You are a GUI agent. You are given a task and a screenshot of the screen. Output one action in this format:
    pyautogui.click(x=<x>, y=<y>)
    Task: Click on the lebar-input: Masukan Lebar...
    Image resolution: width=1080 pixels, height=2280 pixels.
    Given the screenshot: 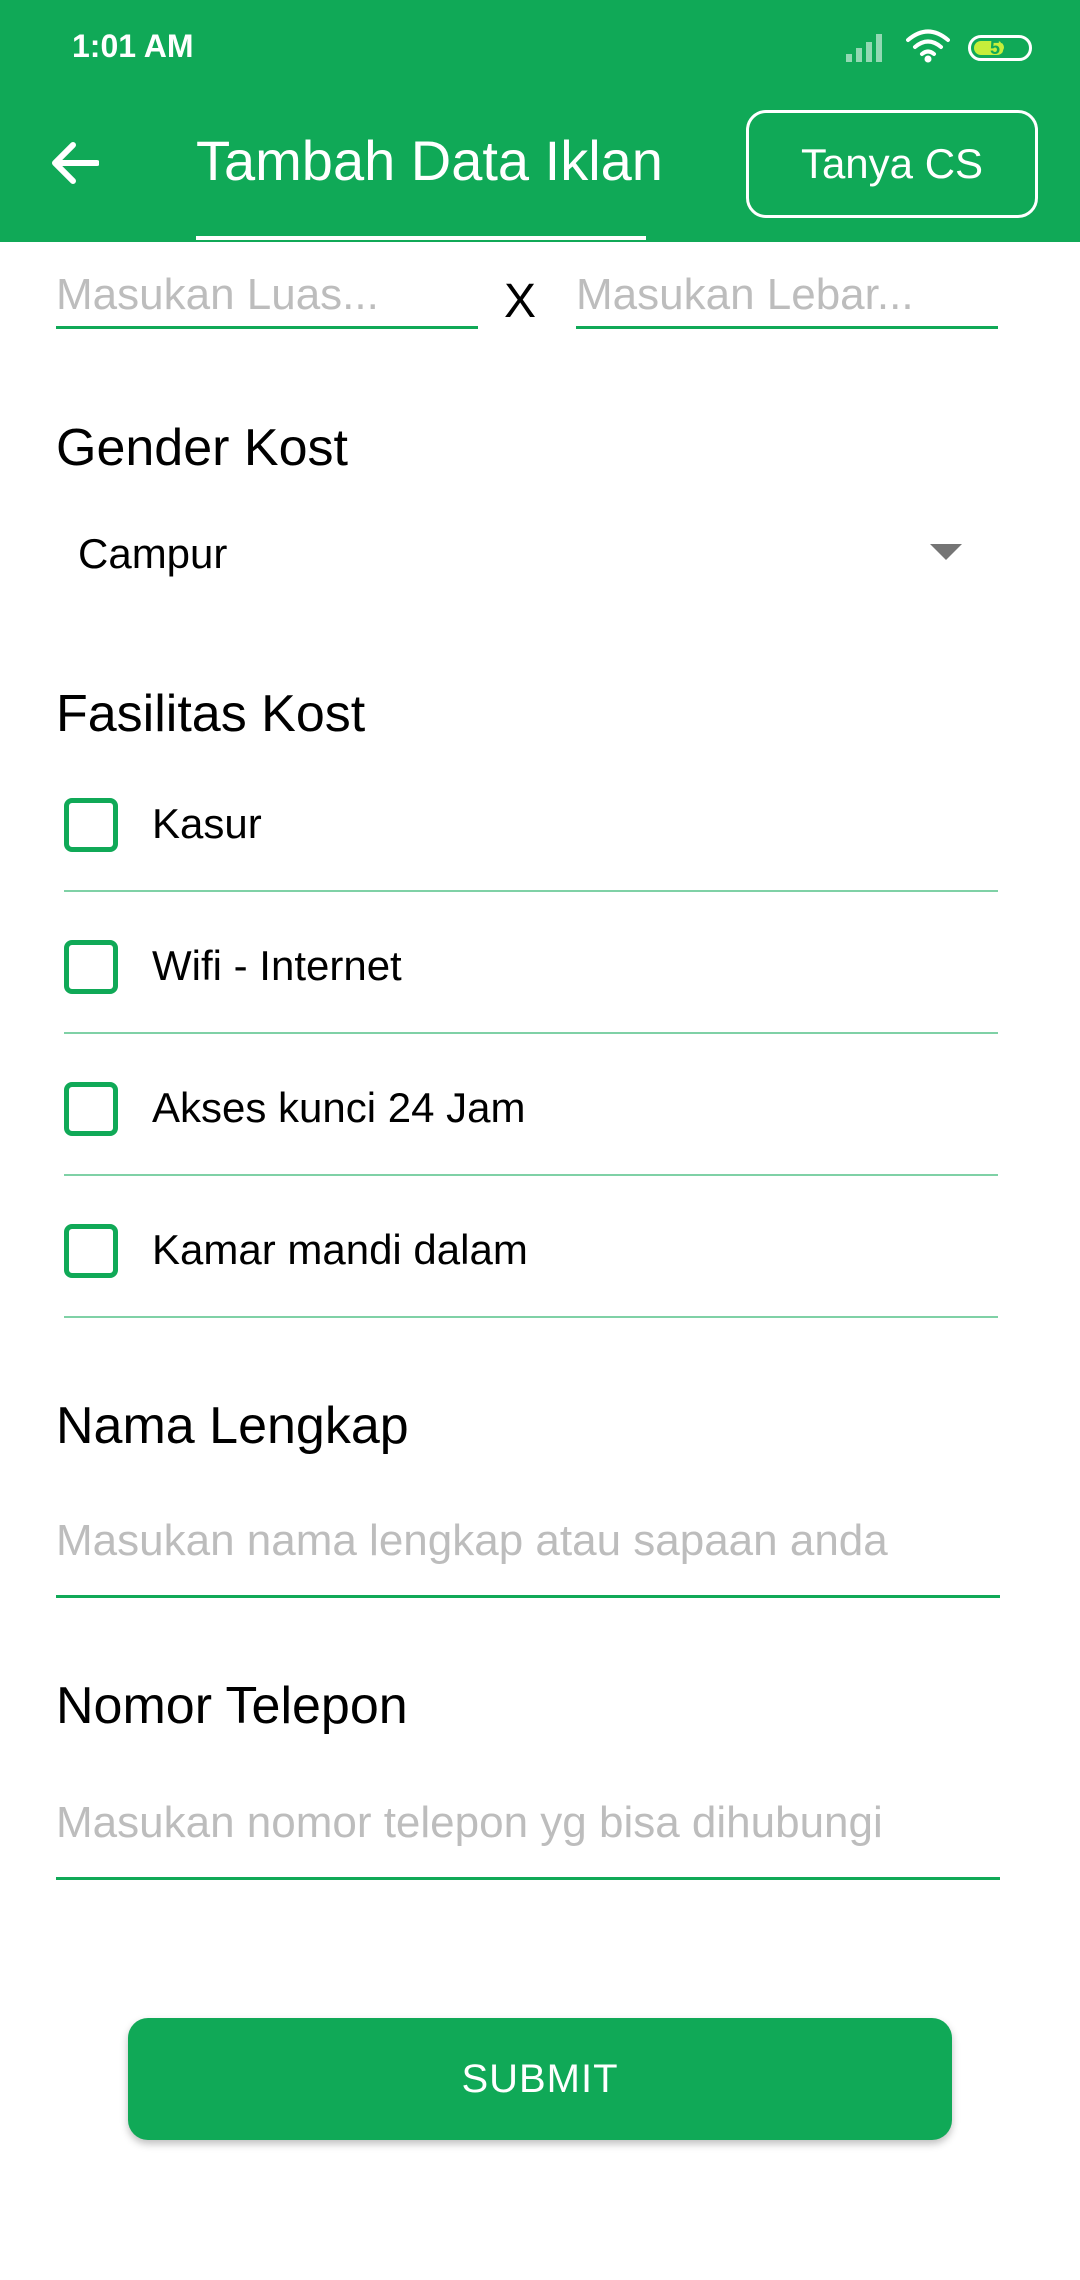 What is the action you would take?
    pyautogui.click(x=787, y=299)
    